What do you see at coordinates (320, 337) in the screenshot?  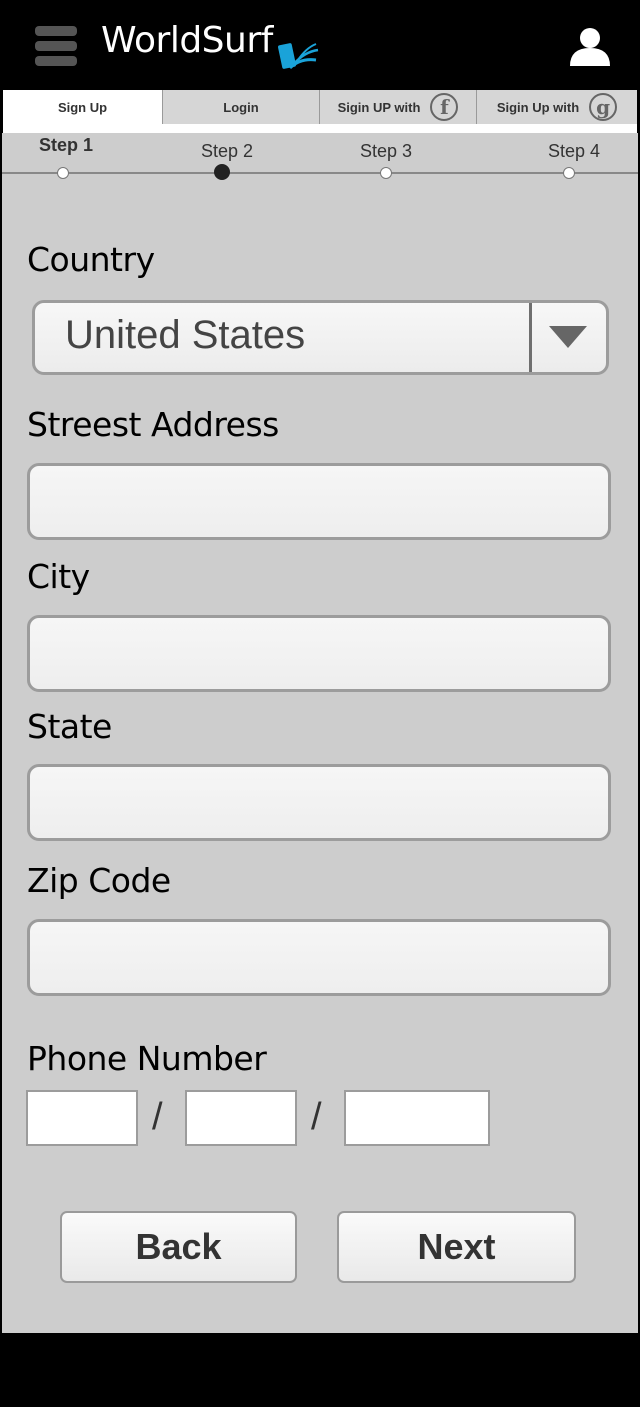 I see `country-select: United States` at bounding box center [320, 337].